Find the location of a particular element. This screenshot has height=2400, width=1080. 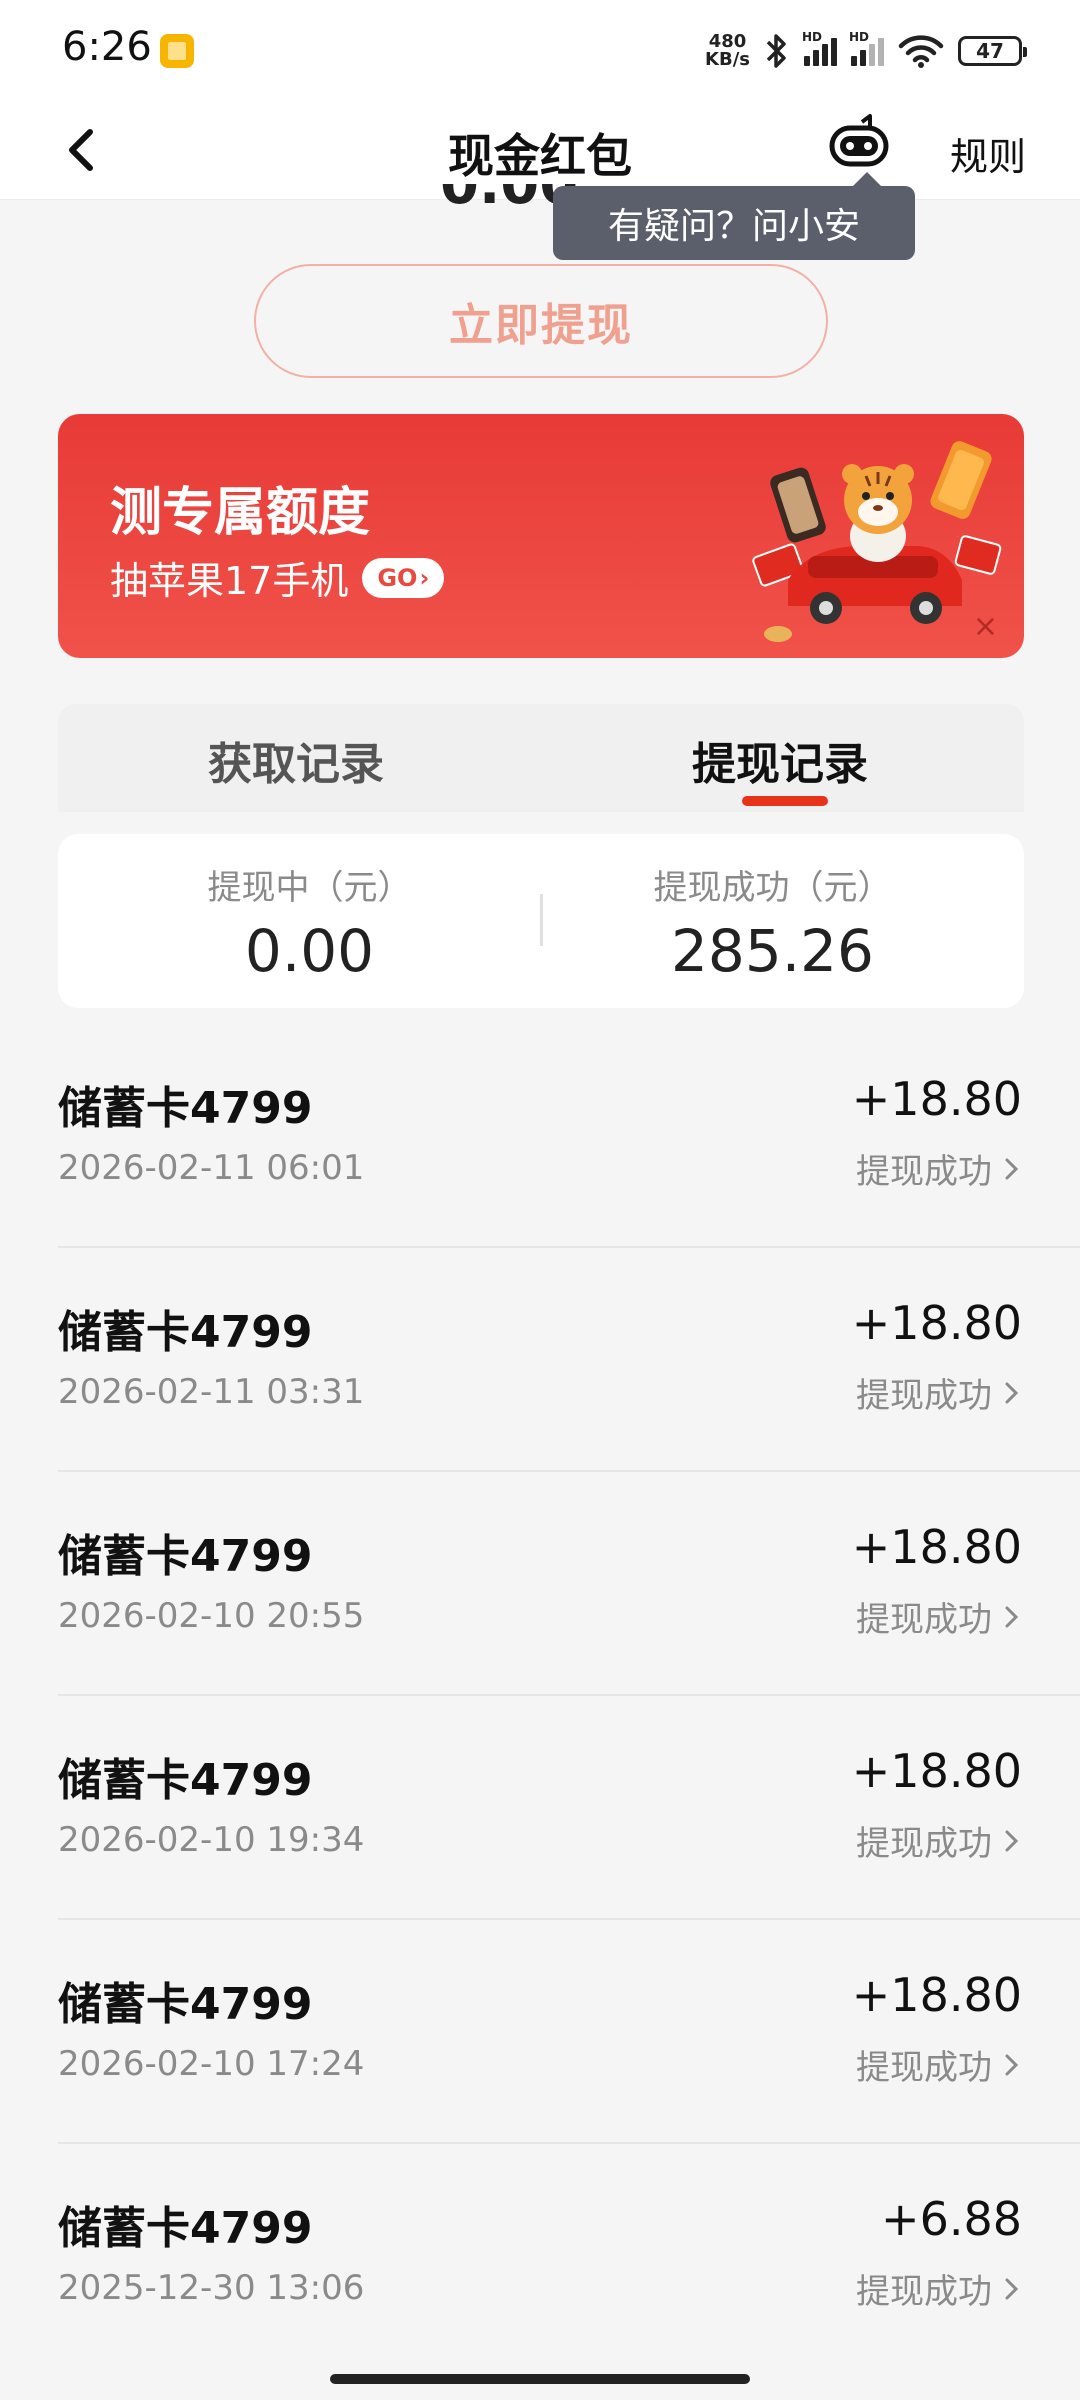

tooltip-text: 有疑问？问小安 is located at coordinates (733, 226).